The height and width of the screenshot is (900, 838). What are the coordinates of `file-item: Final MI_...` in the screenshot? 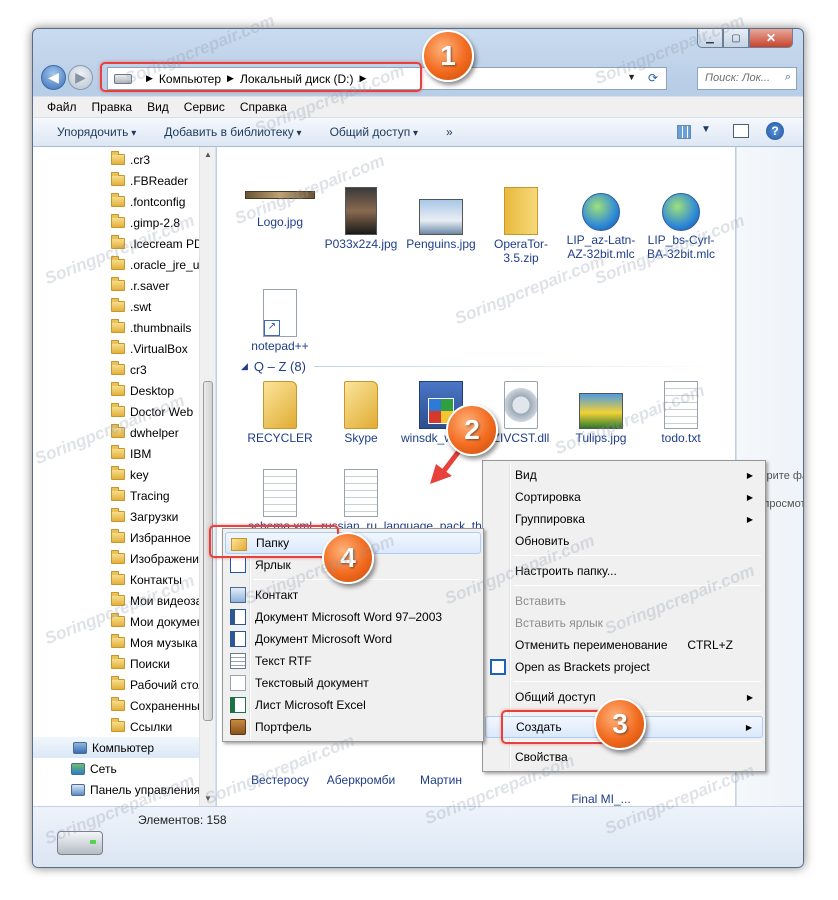 It's located at (601, 799).